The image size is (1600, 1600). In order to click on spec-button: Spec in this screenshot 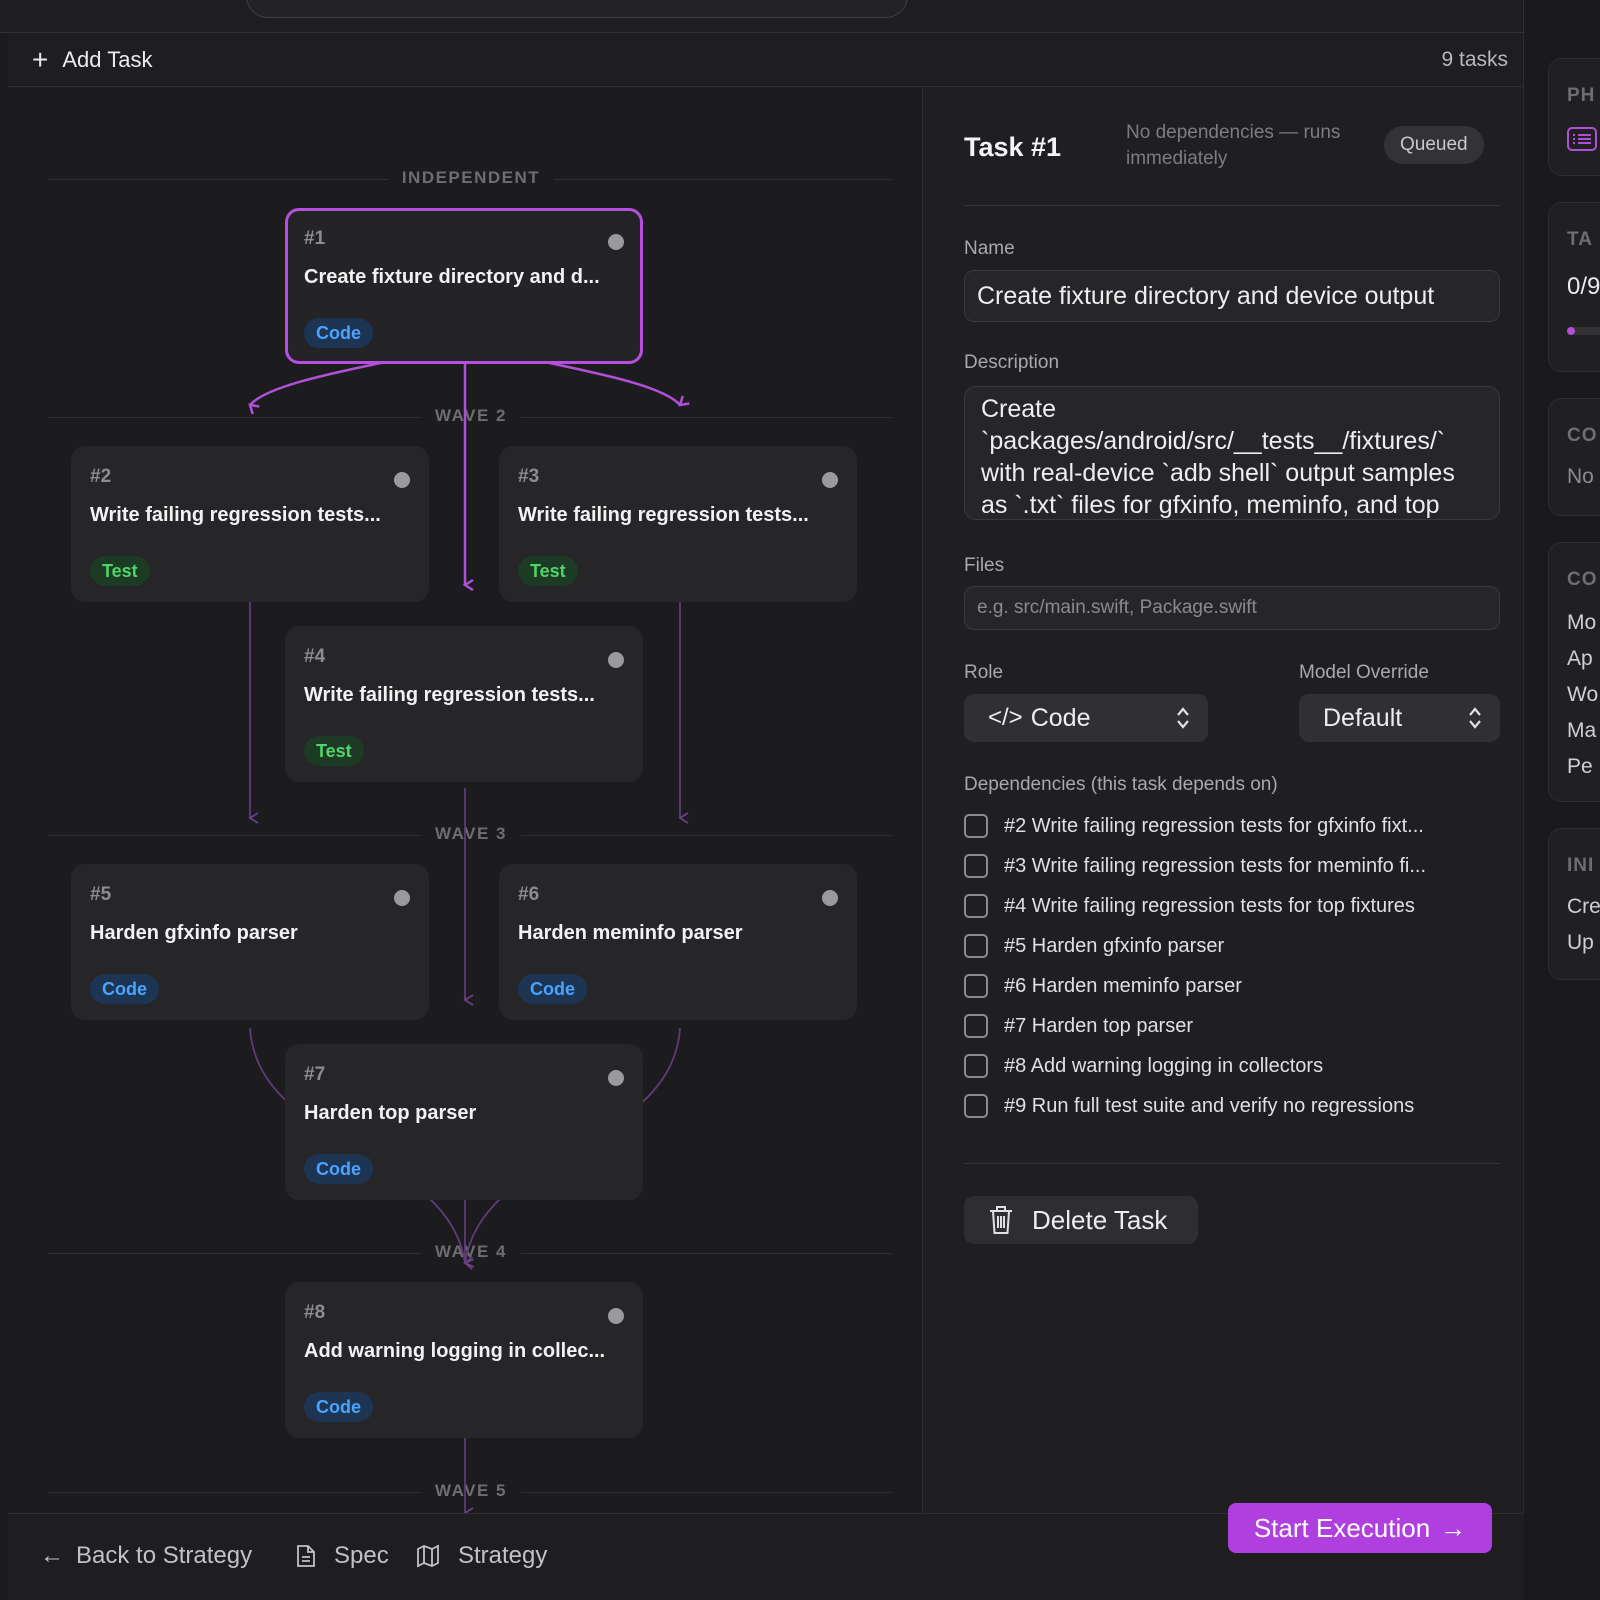, I will do `click(342, 1556)`.